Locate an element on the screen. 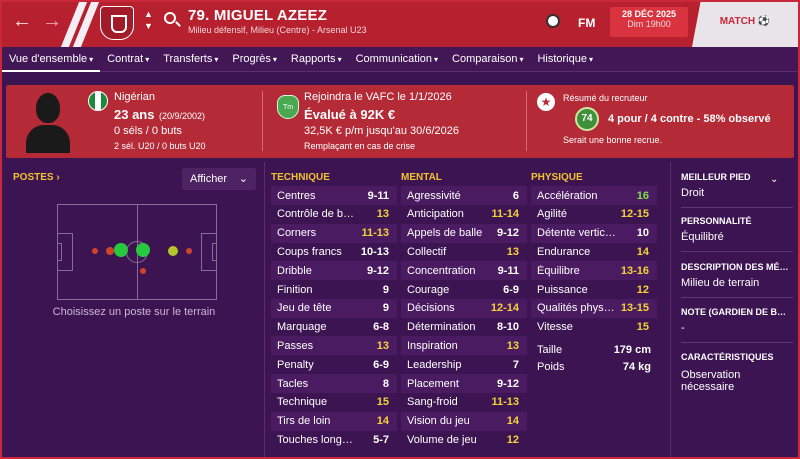 Image resolution: width=800 pixels, height=459 pixels. fm-menu-button: FM is located at coordinates (586, 23).